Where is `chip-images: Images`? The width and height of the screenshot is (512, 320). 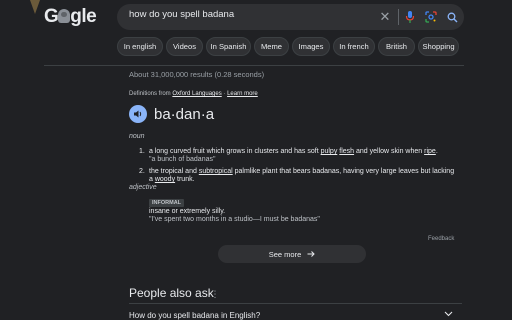
chip-images: Images is located at coordinates (311, 46).